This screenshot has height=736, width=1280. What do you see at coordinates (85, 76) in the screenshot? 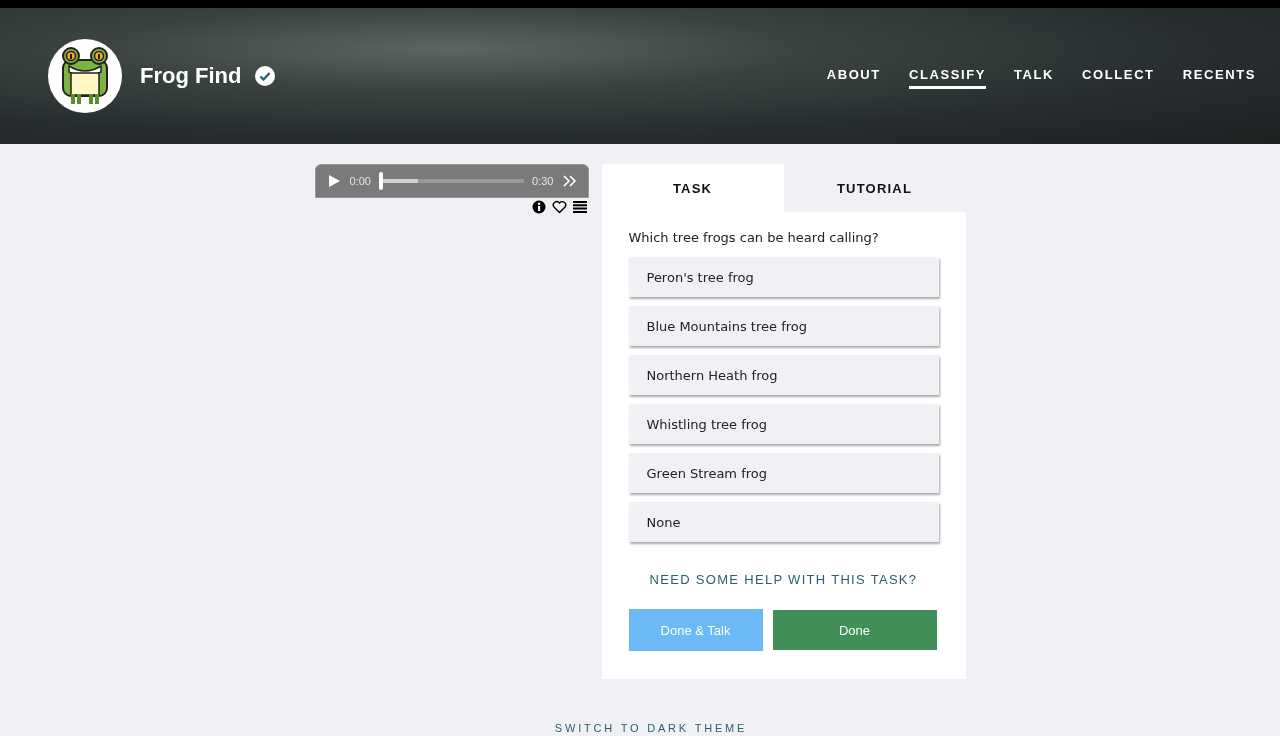
I see `frog-logo-icon` at bounding box center [85, 76].